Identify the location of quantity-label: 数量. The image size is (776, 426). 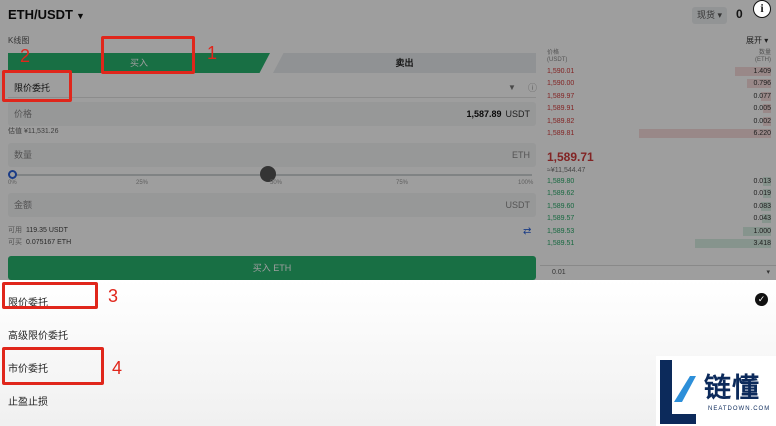
(23, 155).